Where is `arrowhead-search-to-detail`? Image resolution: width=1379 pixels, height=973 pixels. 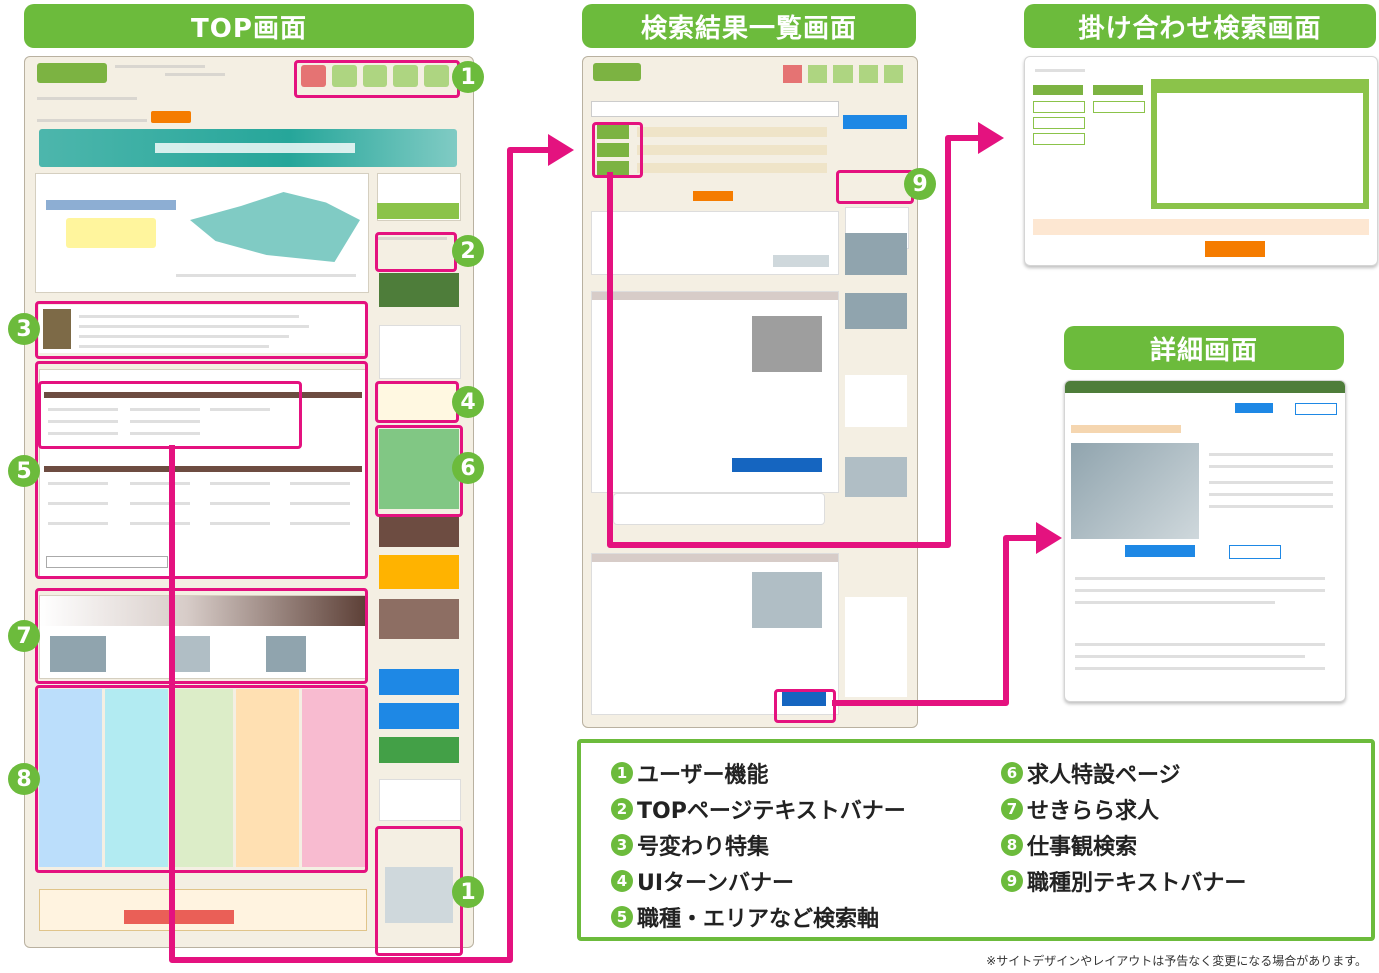
arrowhead-search-to-detail is located at coordinates (1049, 538).